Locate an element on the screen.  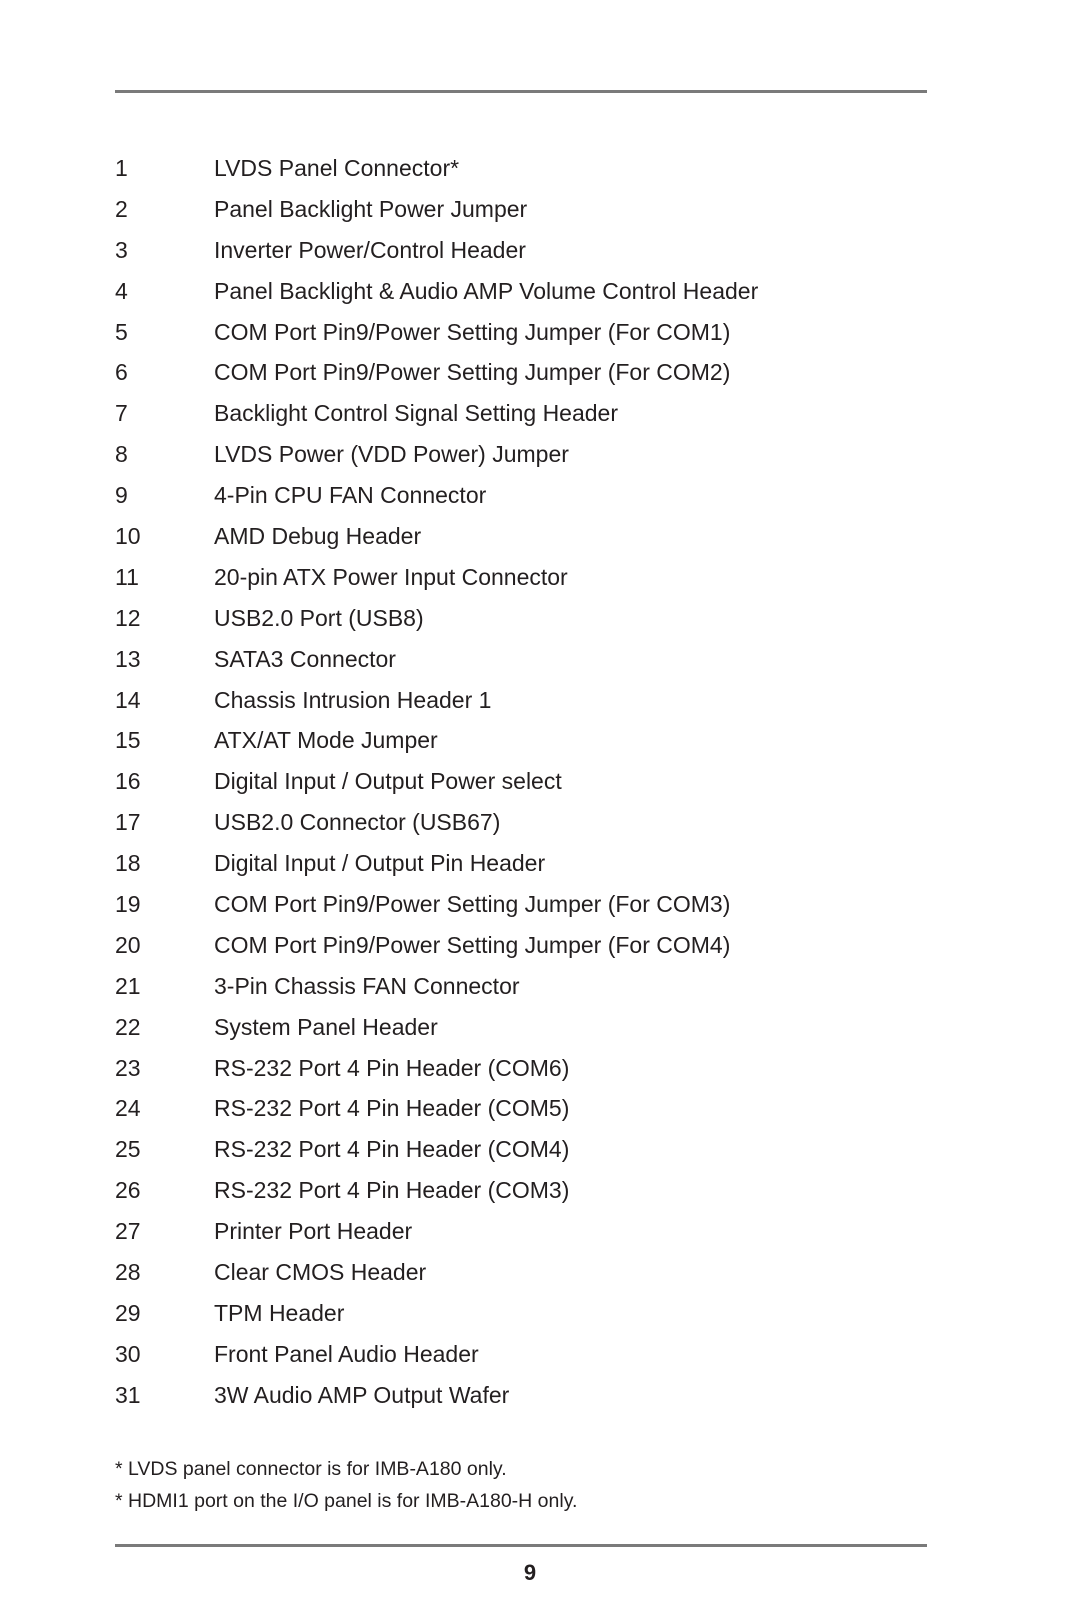
item-number: 5 is located at coordinates (121, 331).